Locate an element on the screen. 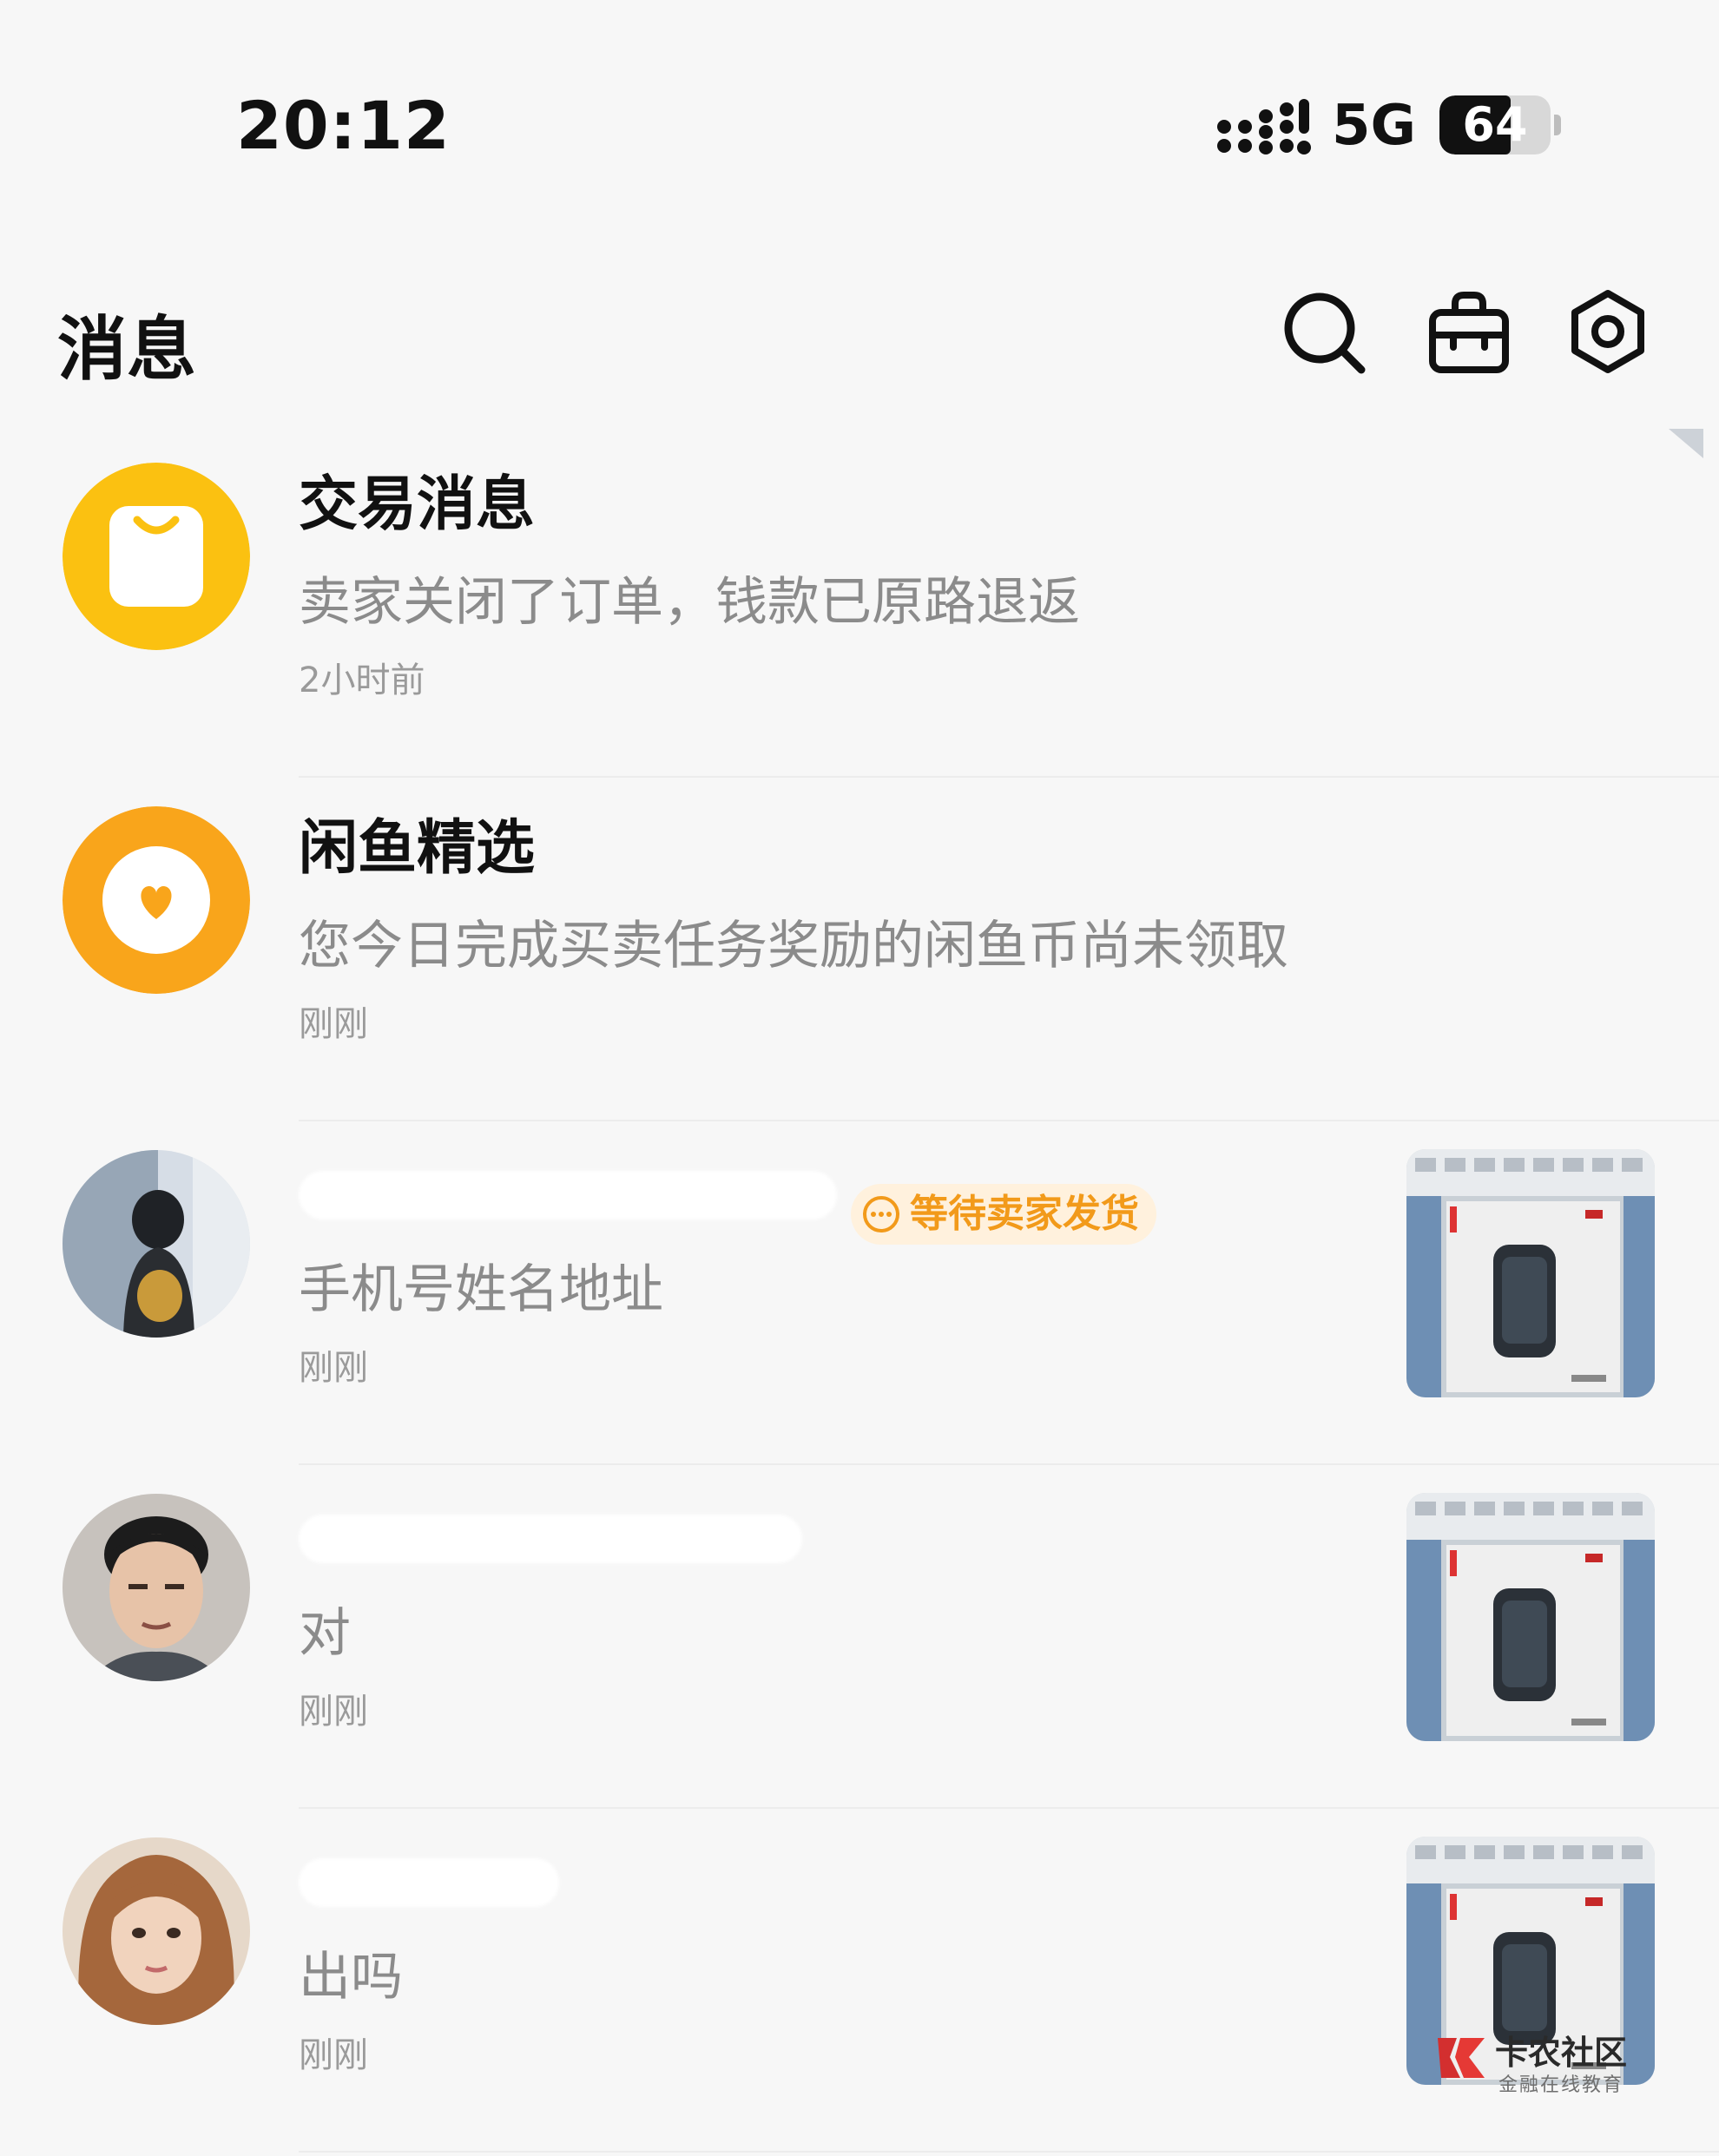  conversation-time: 2小时前 is located at coordinates (362, 680).